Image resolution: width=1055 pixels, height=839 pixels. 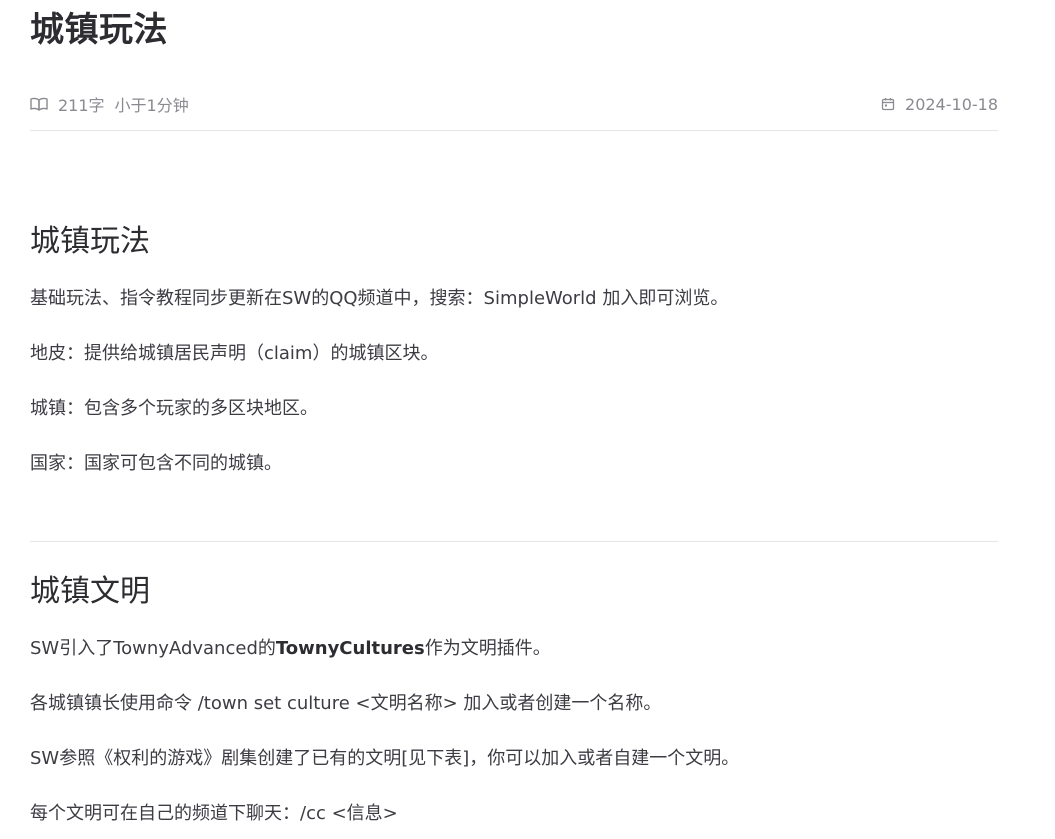 I want to click on book-icon, so click(x=39, y=104).